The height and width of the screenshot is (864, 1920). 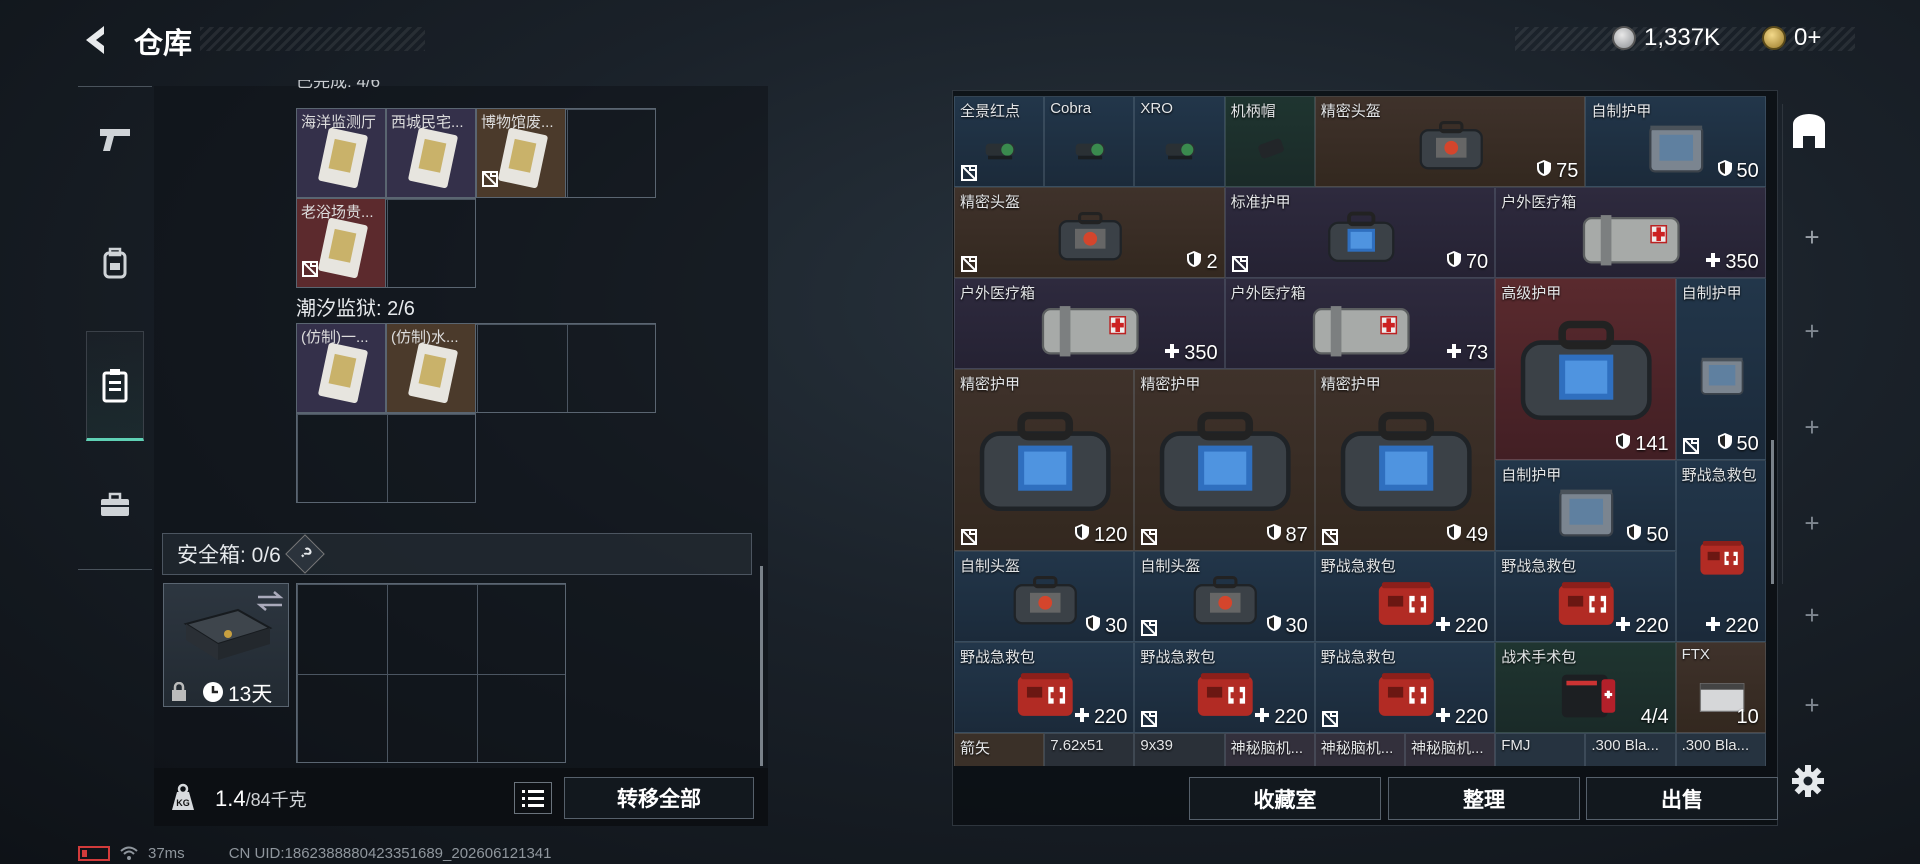 I want to click on tab-toolbox, so click(x=115, y=505).